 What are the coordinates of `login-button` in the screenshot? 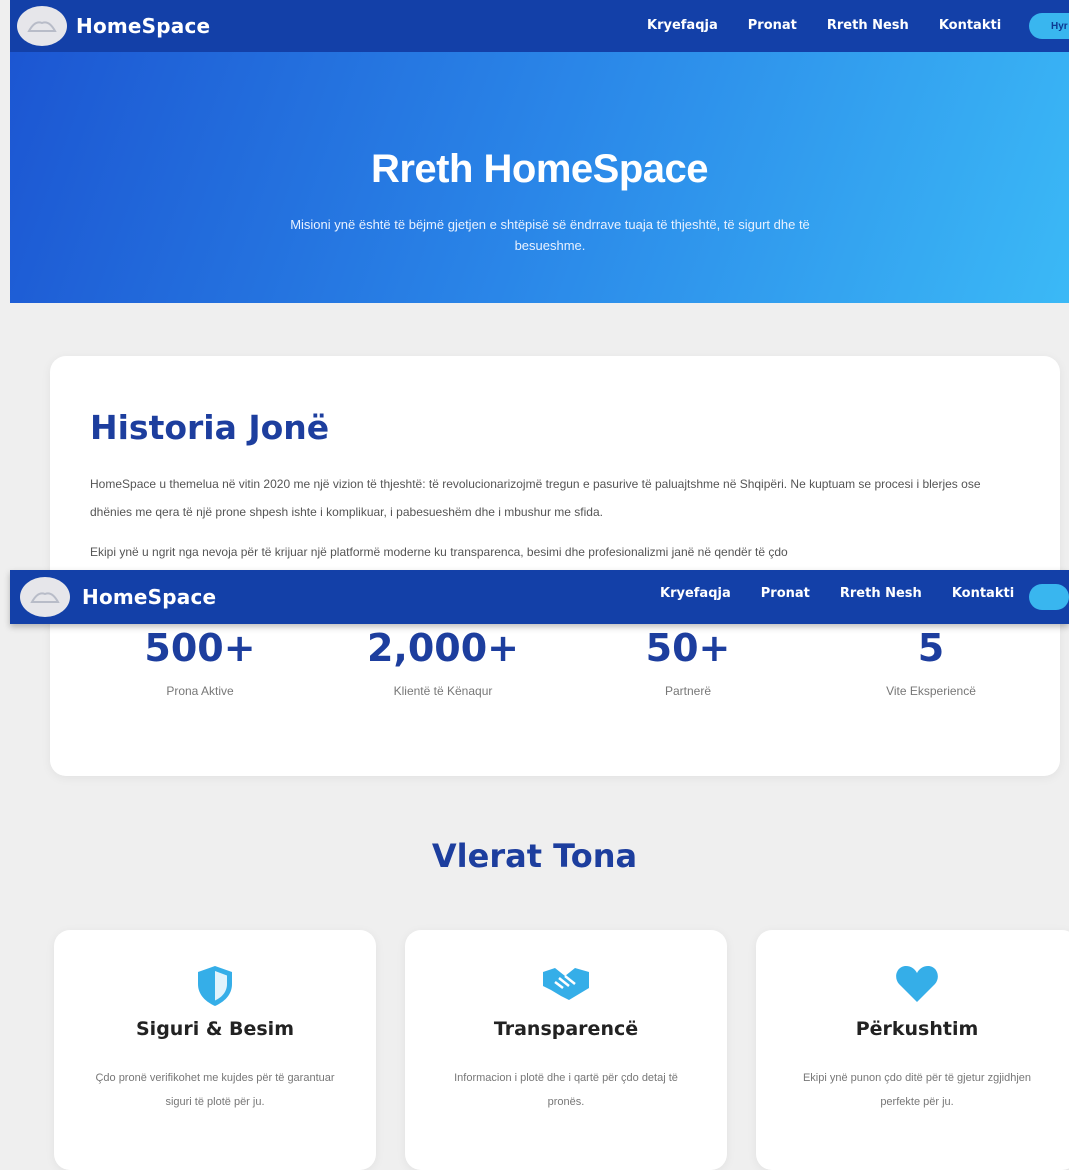 It's located at (1049, 597).